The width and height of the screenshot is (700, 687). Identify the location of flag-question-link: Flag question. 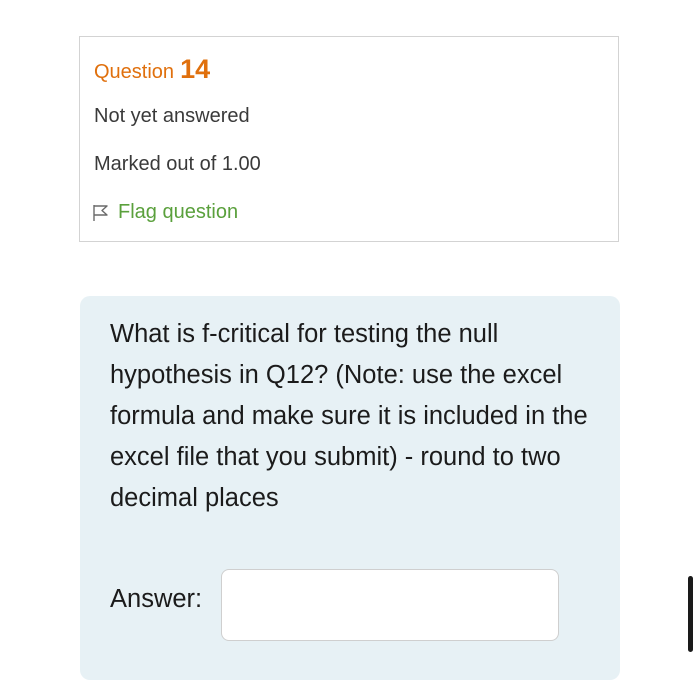
(165, 212).